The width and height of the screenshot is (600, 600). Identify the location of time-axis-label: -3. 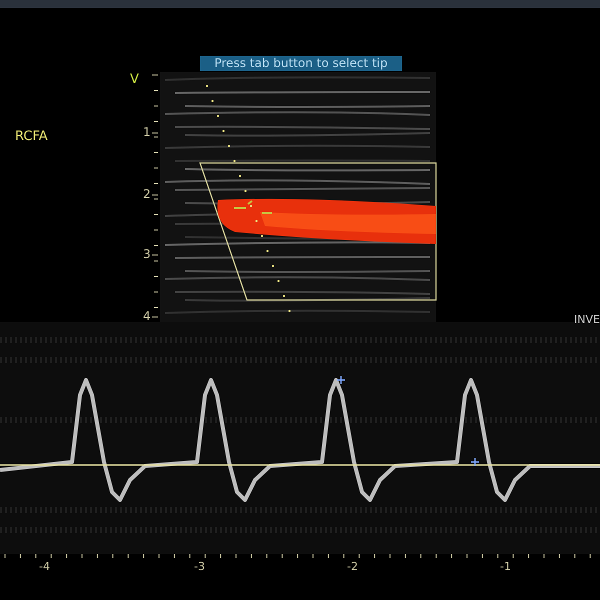
(199, 566).